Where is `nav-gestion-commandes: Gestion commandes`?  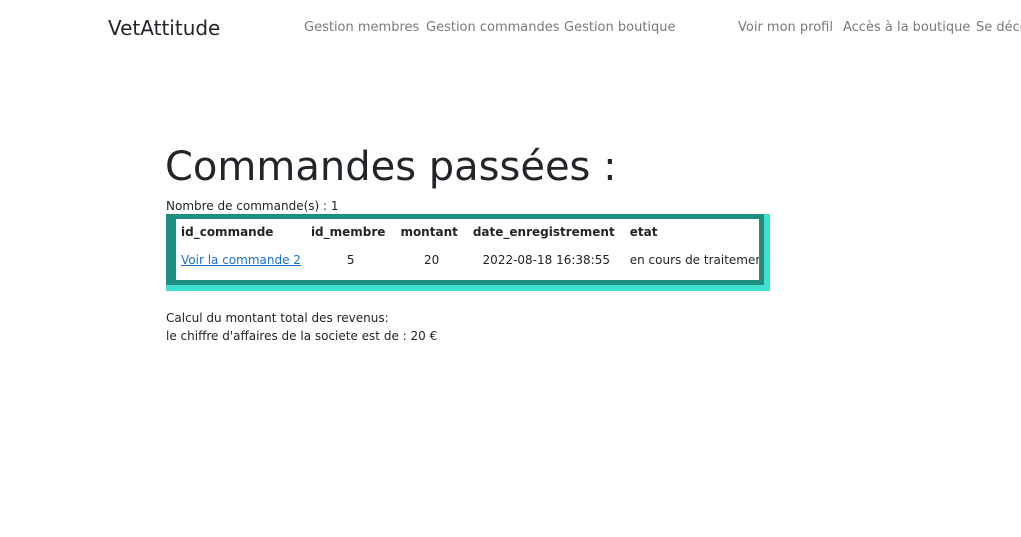
nav-gestion-commandes: Gestion commandes is located at coordinates (493, 28).